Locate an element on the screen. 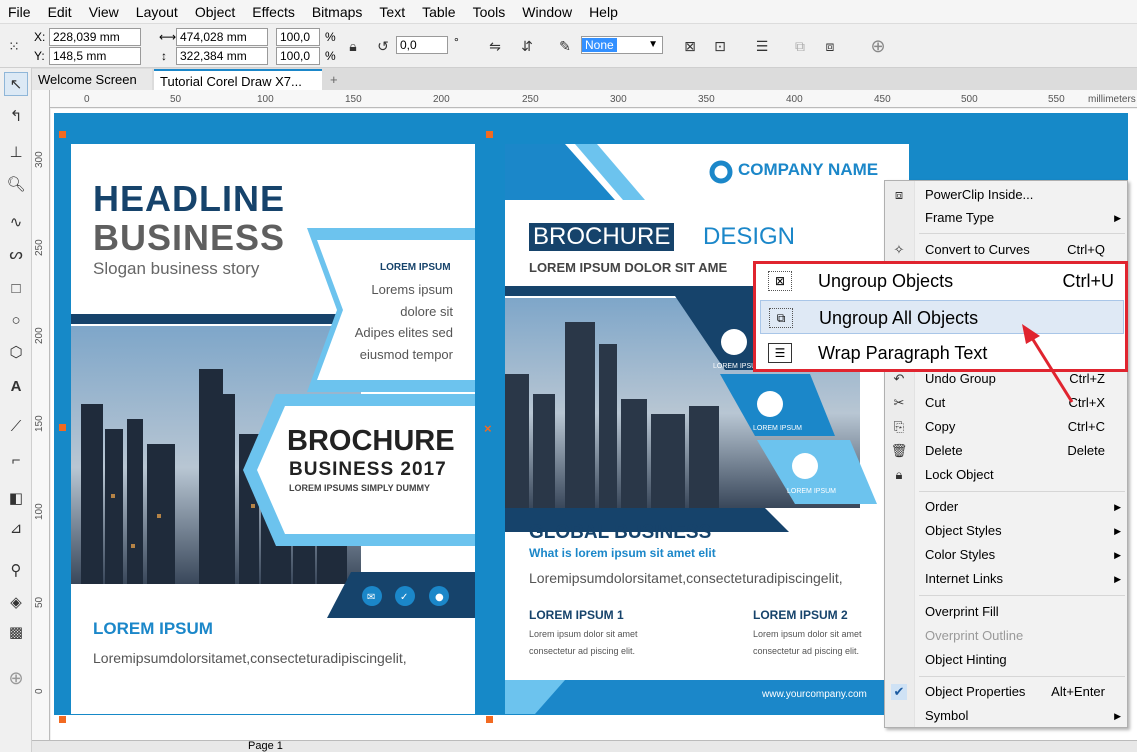 The height and width of the screenshot is (752, 1137). ruler-tick: 250 is located at coordinates (39, 247).